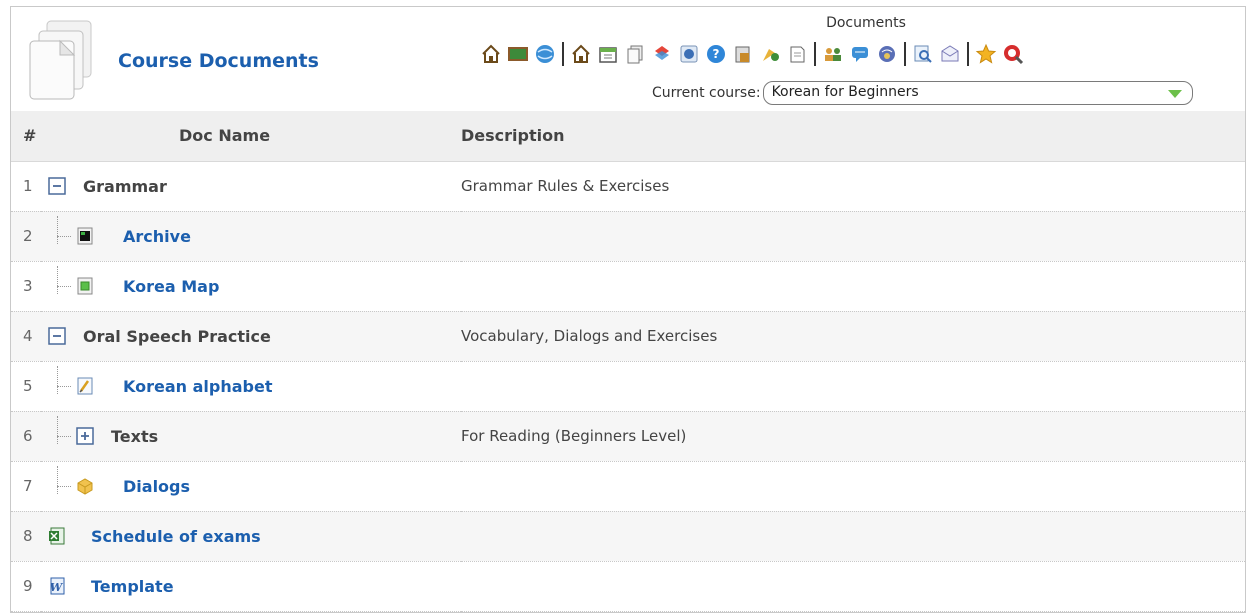 The width and height of the screenshot is (1248, 615). I want to click on forum-icon, so click(887, 54).